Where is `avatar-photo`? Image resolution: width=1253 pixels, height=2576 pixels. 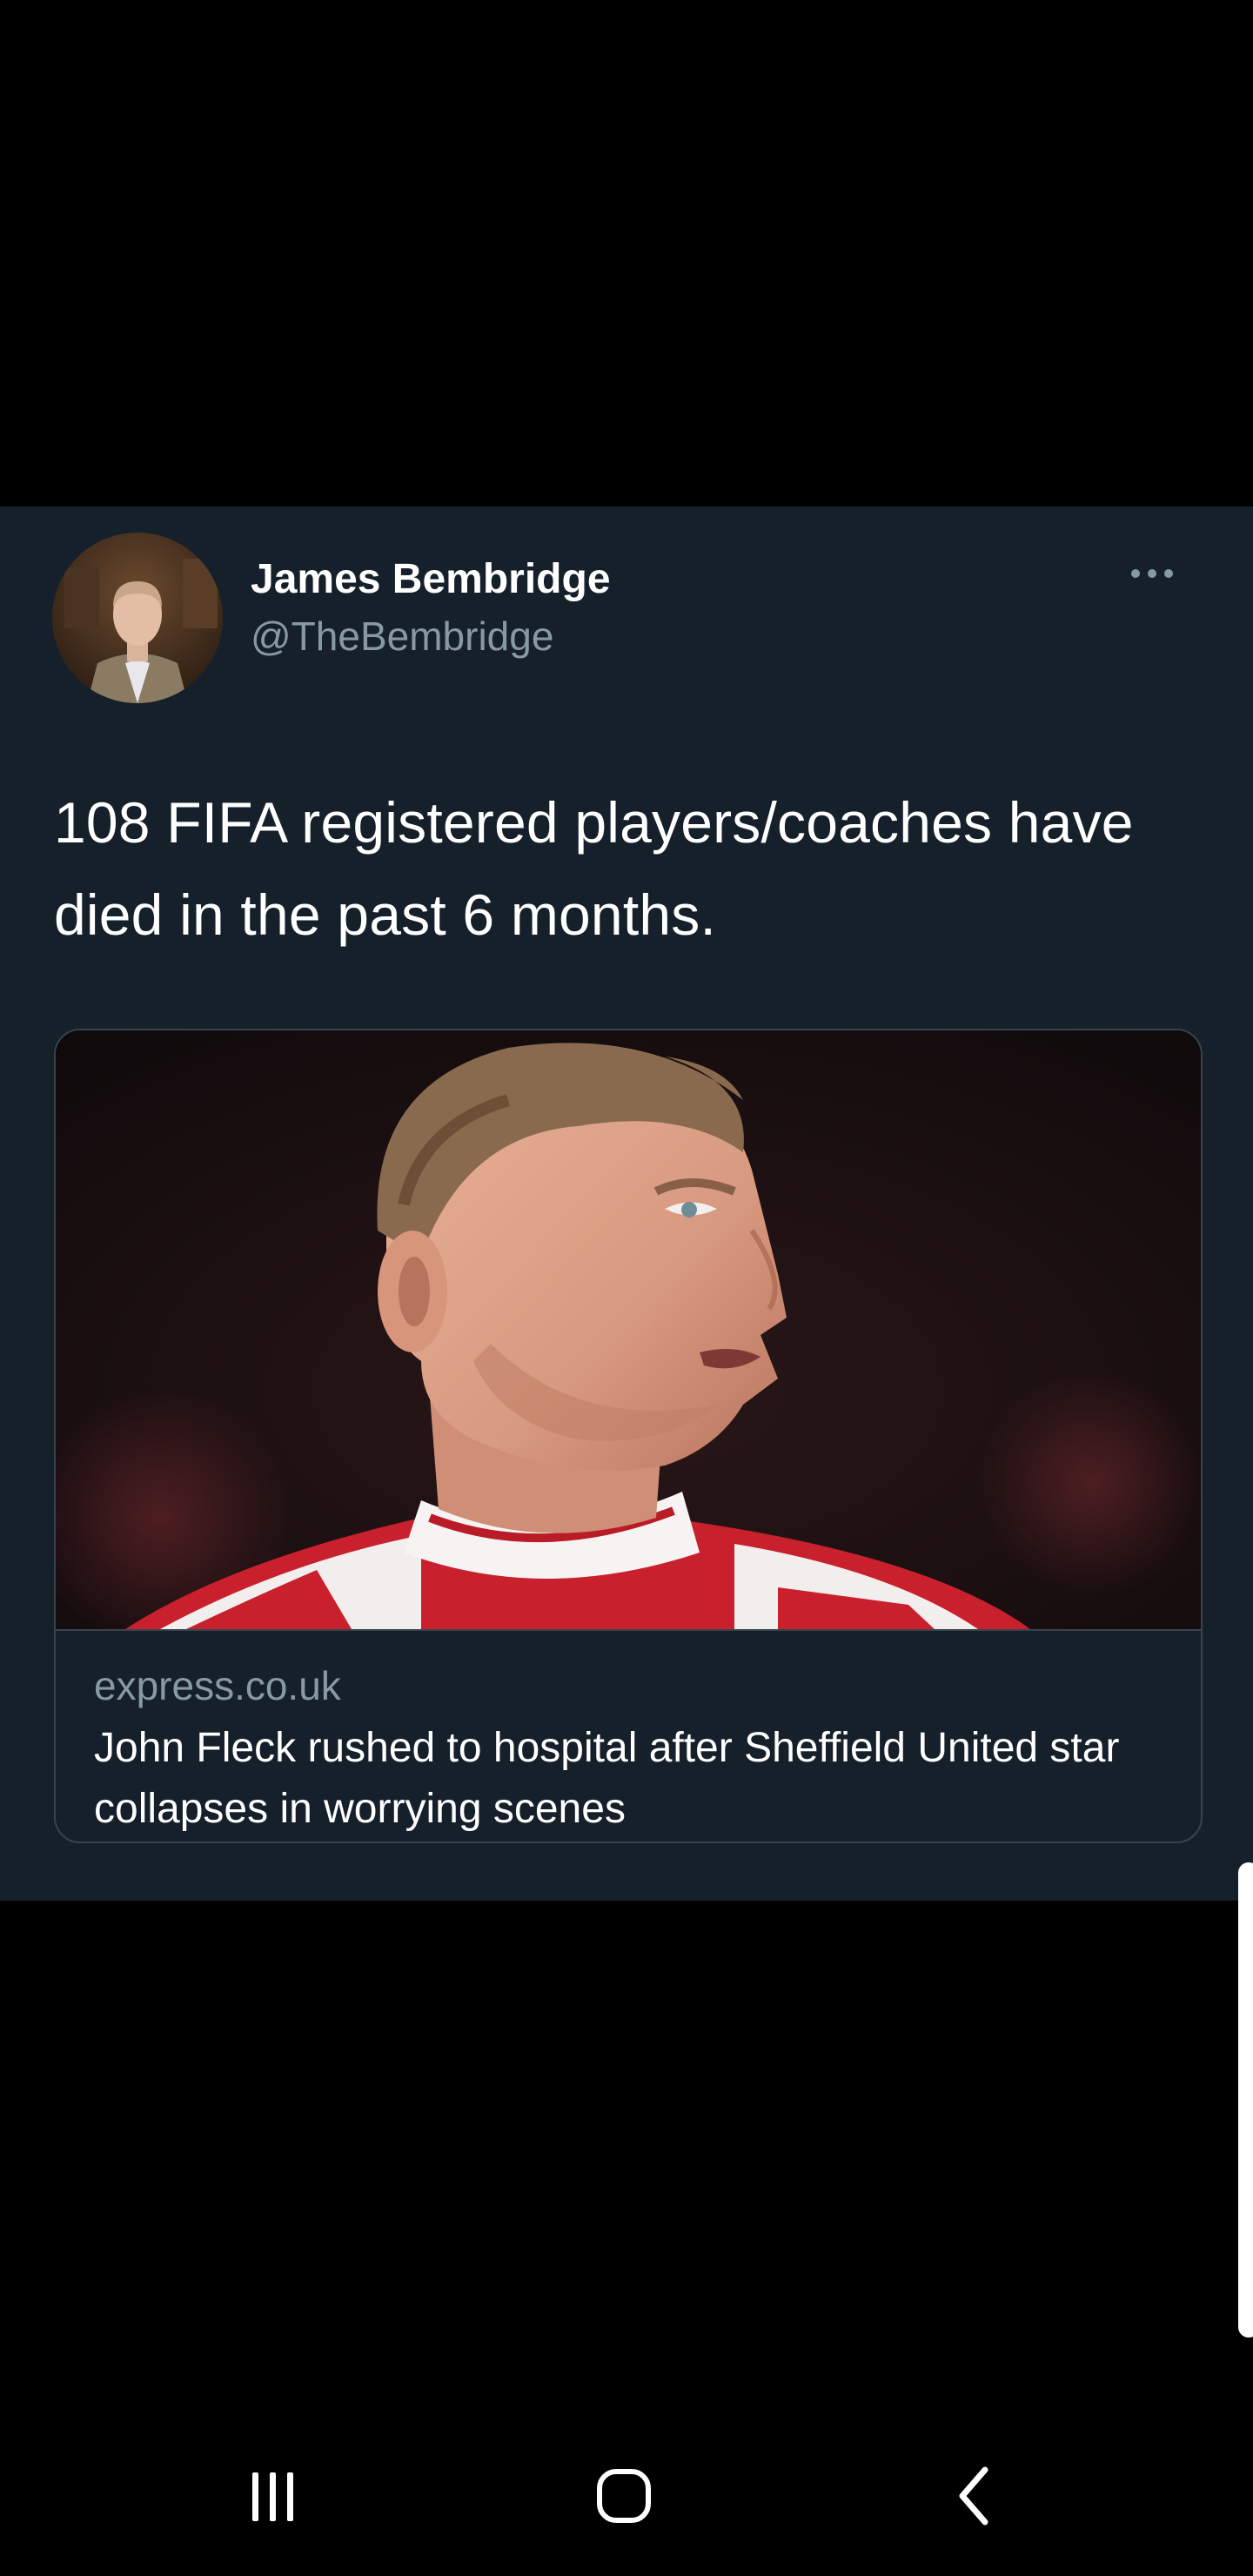 avatar-photo is located at coordinates (137, 618).